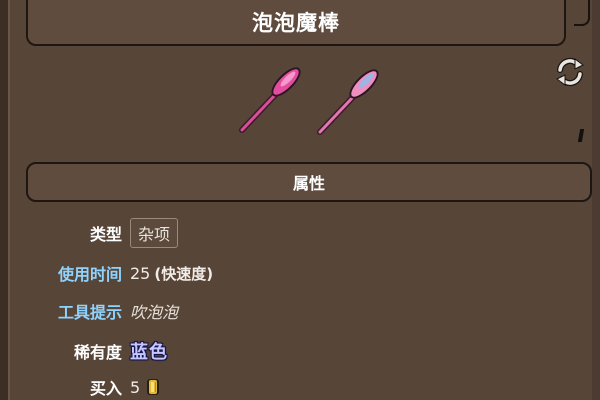 The height and width of the screenshot is (400, 600). I want to click on use-time-value: 25, so click(140, 273).